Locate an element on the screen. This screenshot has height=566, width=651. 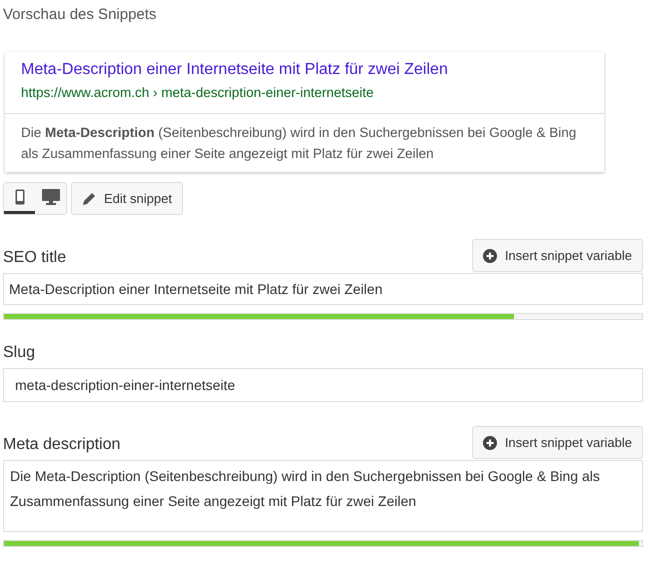
preview-description: Die Meta-Description (Seitenbeschreibung) wird in den Suchergebnissen bei Google & Bing als Zusammenfassung einer Seite angezeigt mit Platz für zwei Zeilen is located at coordinates (299, 143).